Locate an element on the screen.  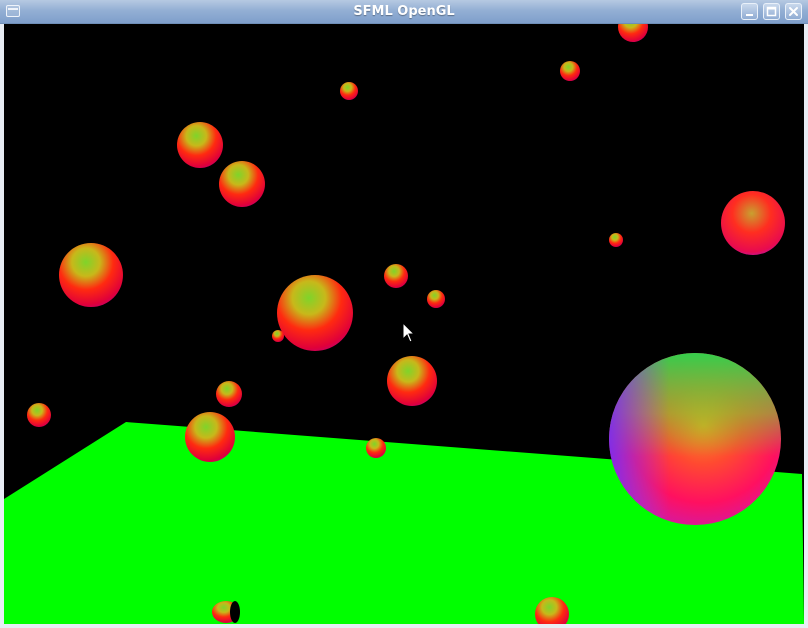
minimize-button is located at coordinates (749, 11).